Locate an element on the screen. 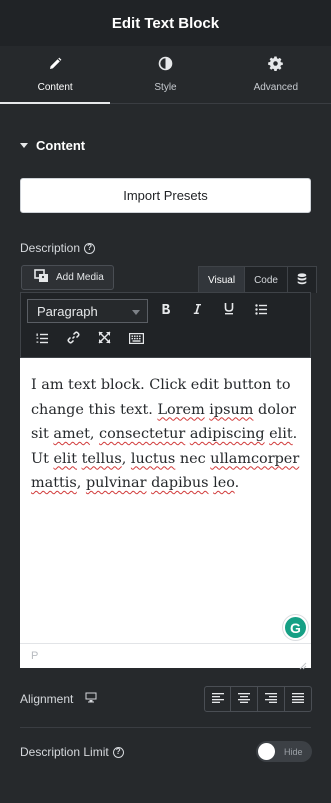  description-label-text: Description is located at coordinates (50, 248).